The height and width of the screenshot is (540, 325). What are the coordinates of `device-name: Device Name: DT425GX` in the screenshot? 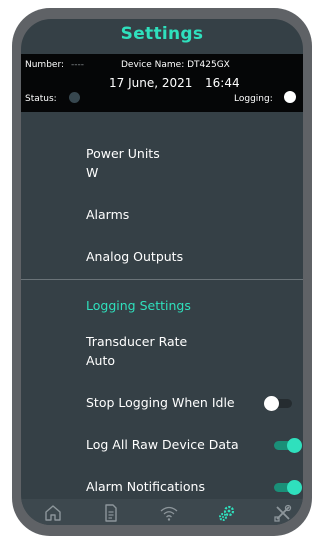 It's located at (175, 65).